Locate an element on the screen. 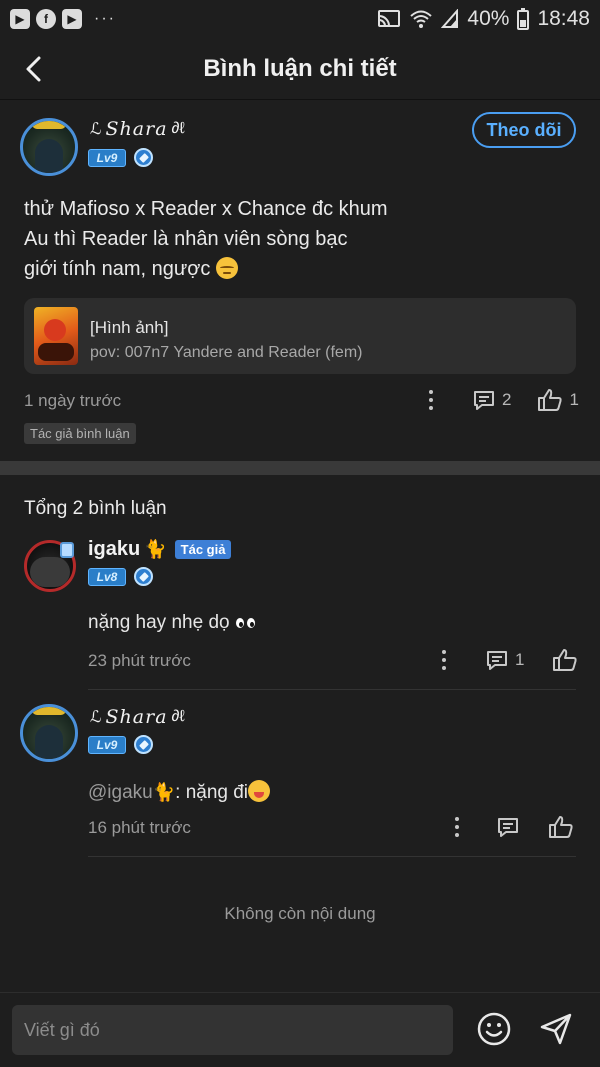 This screenshot has height=1067, width=600. reply-button: 1 is located at coordinates (504, 660).